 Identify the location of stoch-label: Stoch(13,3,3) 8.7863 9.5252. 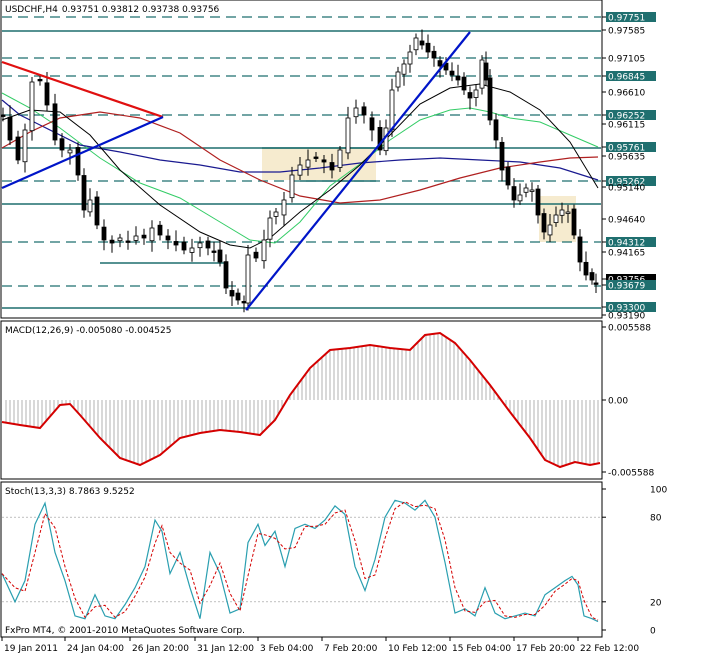
(70, 492).